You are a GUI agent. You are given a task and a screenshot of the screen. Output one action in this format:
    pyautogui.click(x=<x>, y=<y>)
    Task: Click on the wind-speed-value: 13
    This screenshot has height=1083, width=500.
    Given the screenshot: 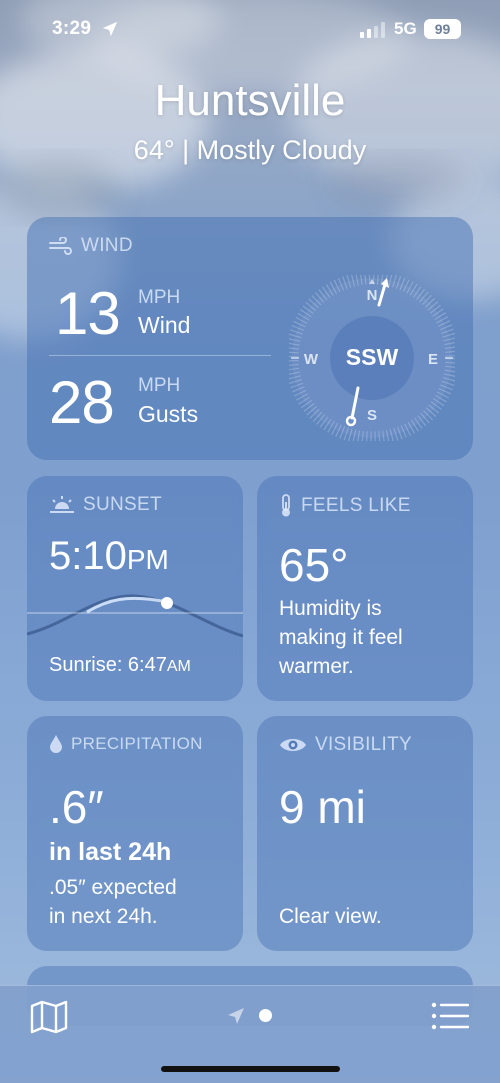 What is the action you would take?
    pyautogui.click(x=88, y=313)
    